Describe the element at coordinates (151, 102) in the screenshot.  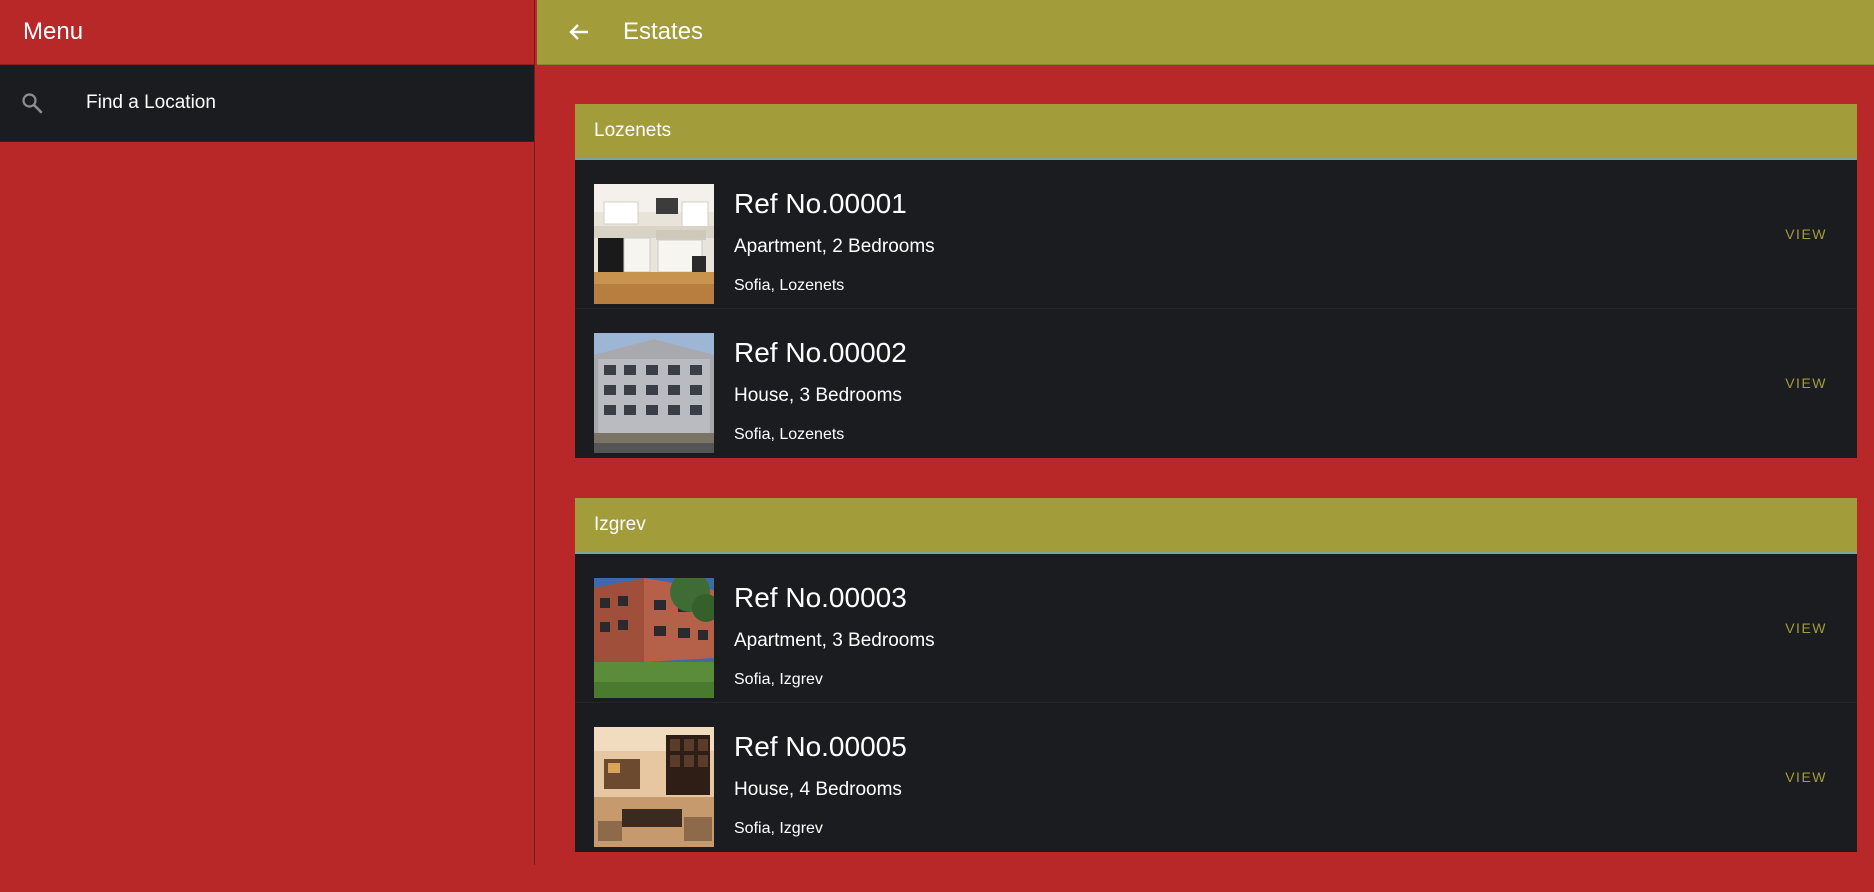
I see `find-location-label: Find a Location` at that location.